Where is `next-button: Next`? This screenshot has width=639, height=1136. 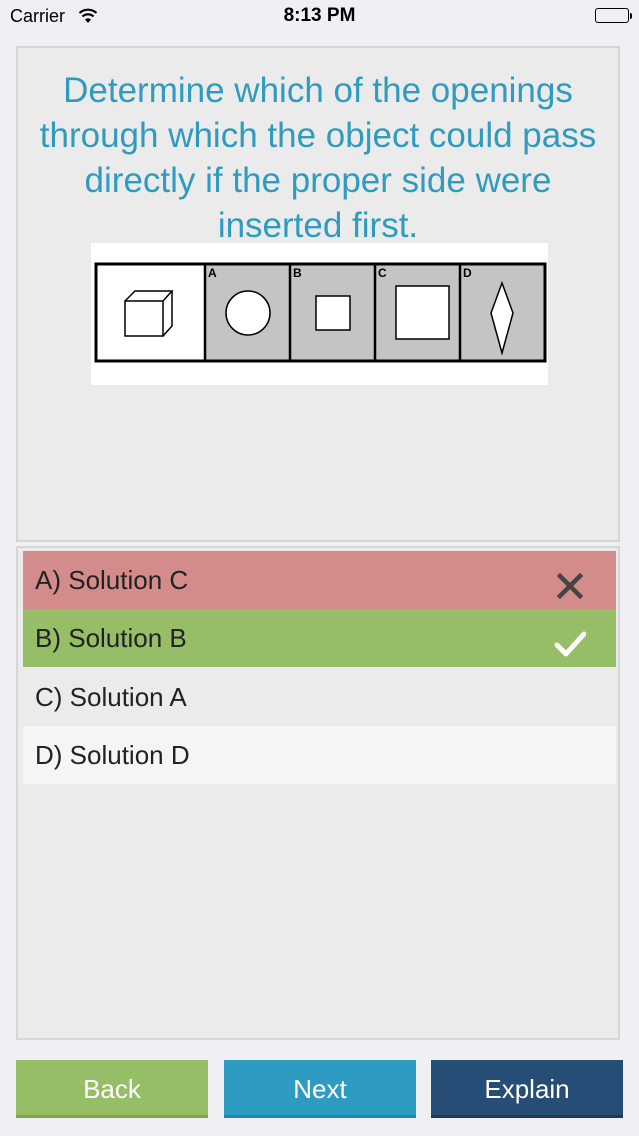 next-button: Next is located at coordinates (320, 1089).